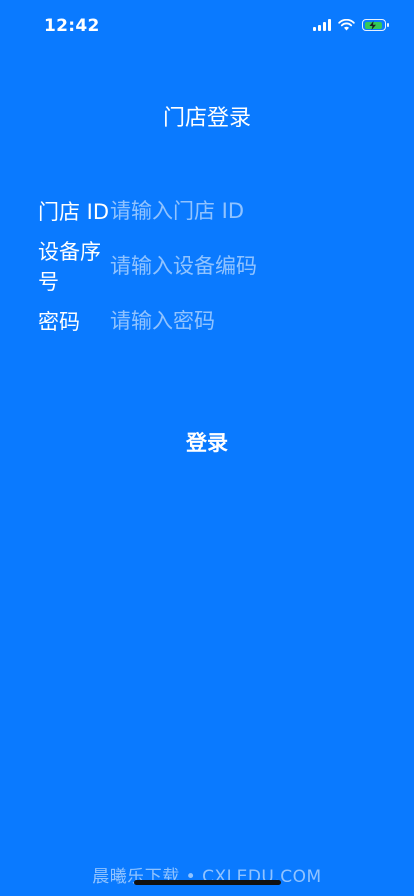 The image size is (414, 896). What do you see at coordinates (74, 212) in the screenshot?
I see `store-id-label: 门店 ID` at bounding box center [74, 212].